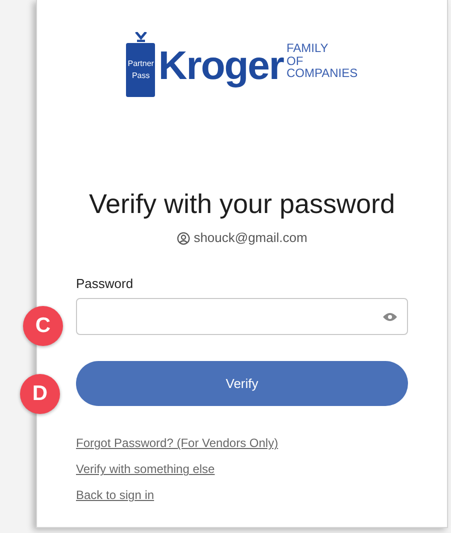  What do you see at coordinates (105, 283) in the screenshot?
I see `field-label: Password` at bounding box center [105, 283].